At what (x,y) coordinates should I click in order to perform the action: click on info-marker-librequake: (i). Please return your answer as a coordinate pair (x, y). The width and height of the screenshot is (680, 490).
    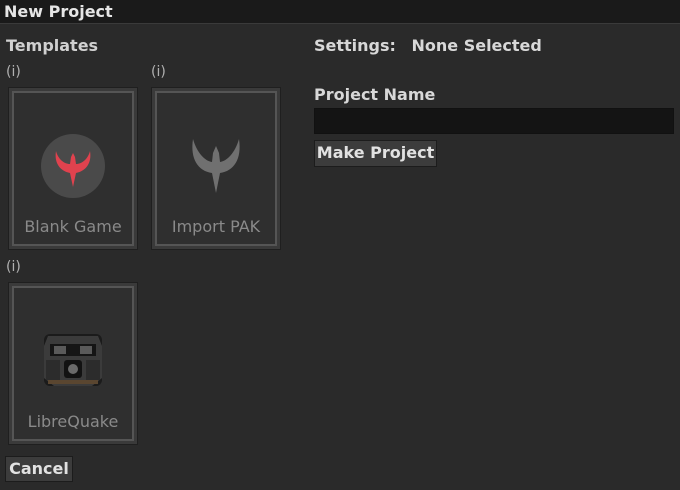
    Looking at the image, I should click on (13, 267).